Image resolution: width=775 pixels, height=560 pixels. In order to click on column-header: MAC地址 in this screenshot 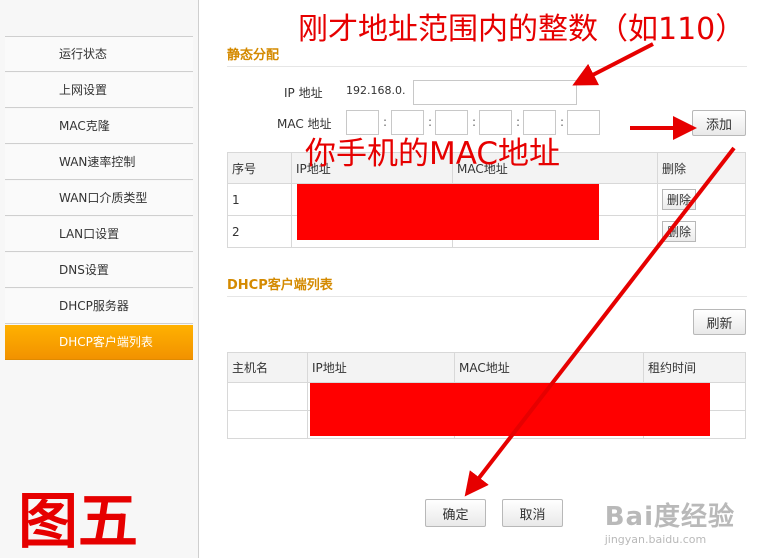, I will do `click(549, 367)`.